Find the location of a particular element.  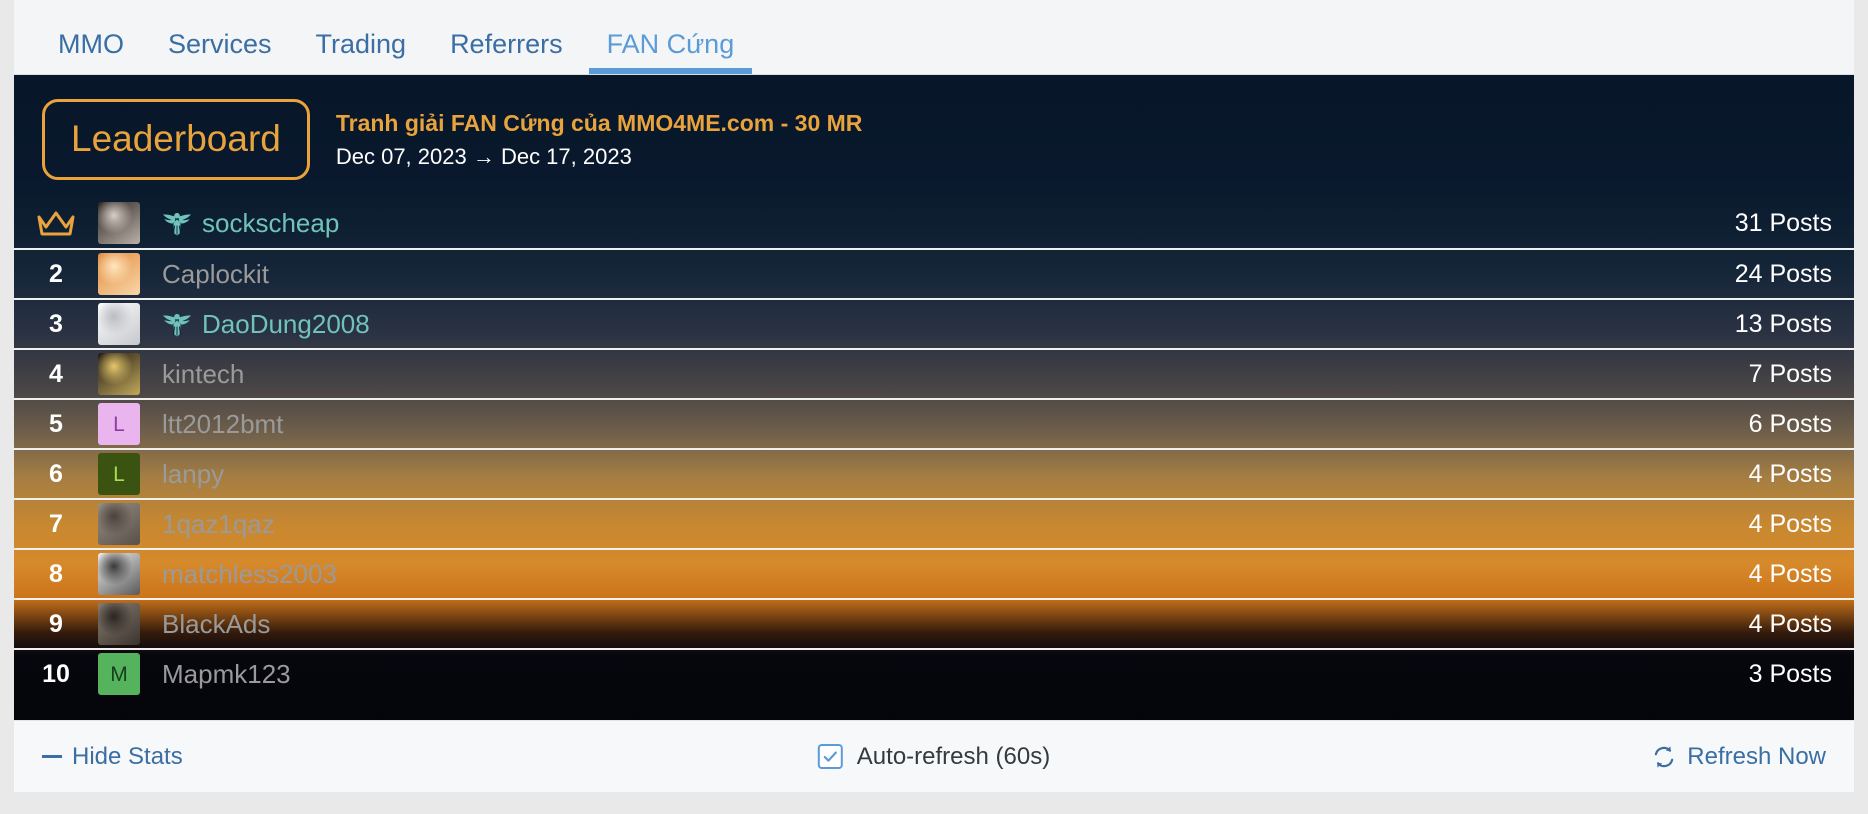

refresh-now-label: Refresh Now is located at coordinates (1756, 756).